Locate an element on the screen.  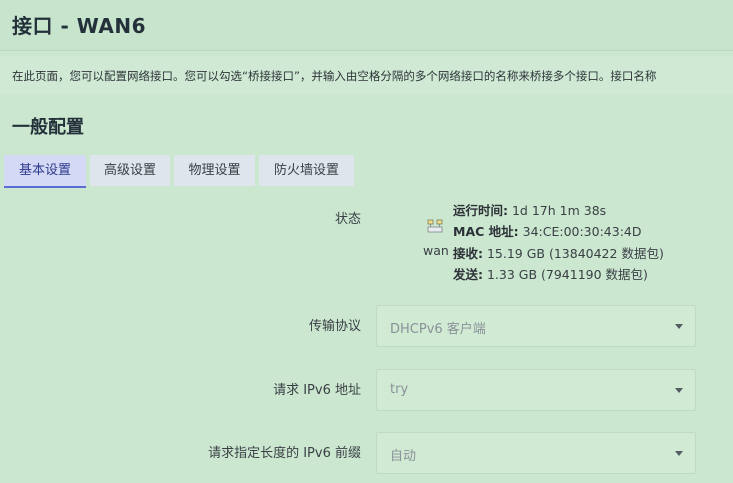
uptime-value: 1d 17h 1m 38s is located at coordinates (557, 210).